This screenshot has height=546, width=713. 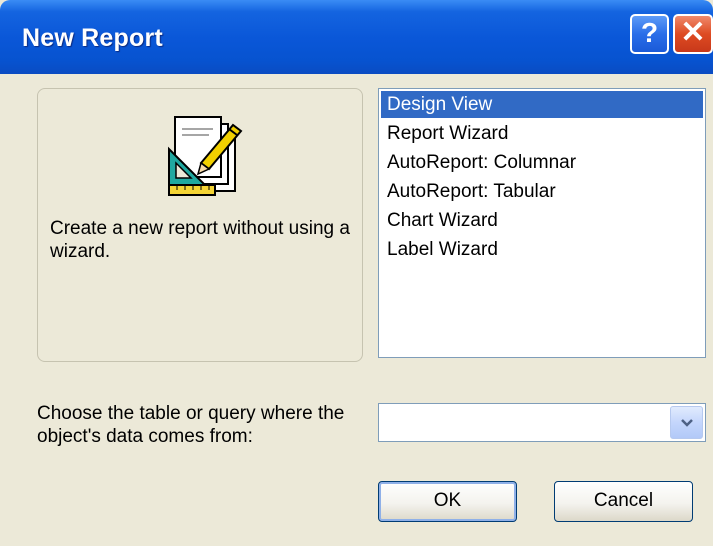 I want to click on list-item-autoreport-columnar: AutoReport: Columnar, so click(x=542, y=162).